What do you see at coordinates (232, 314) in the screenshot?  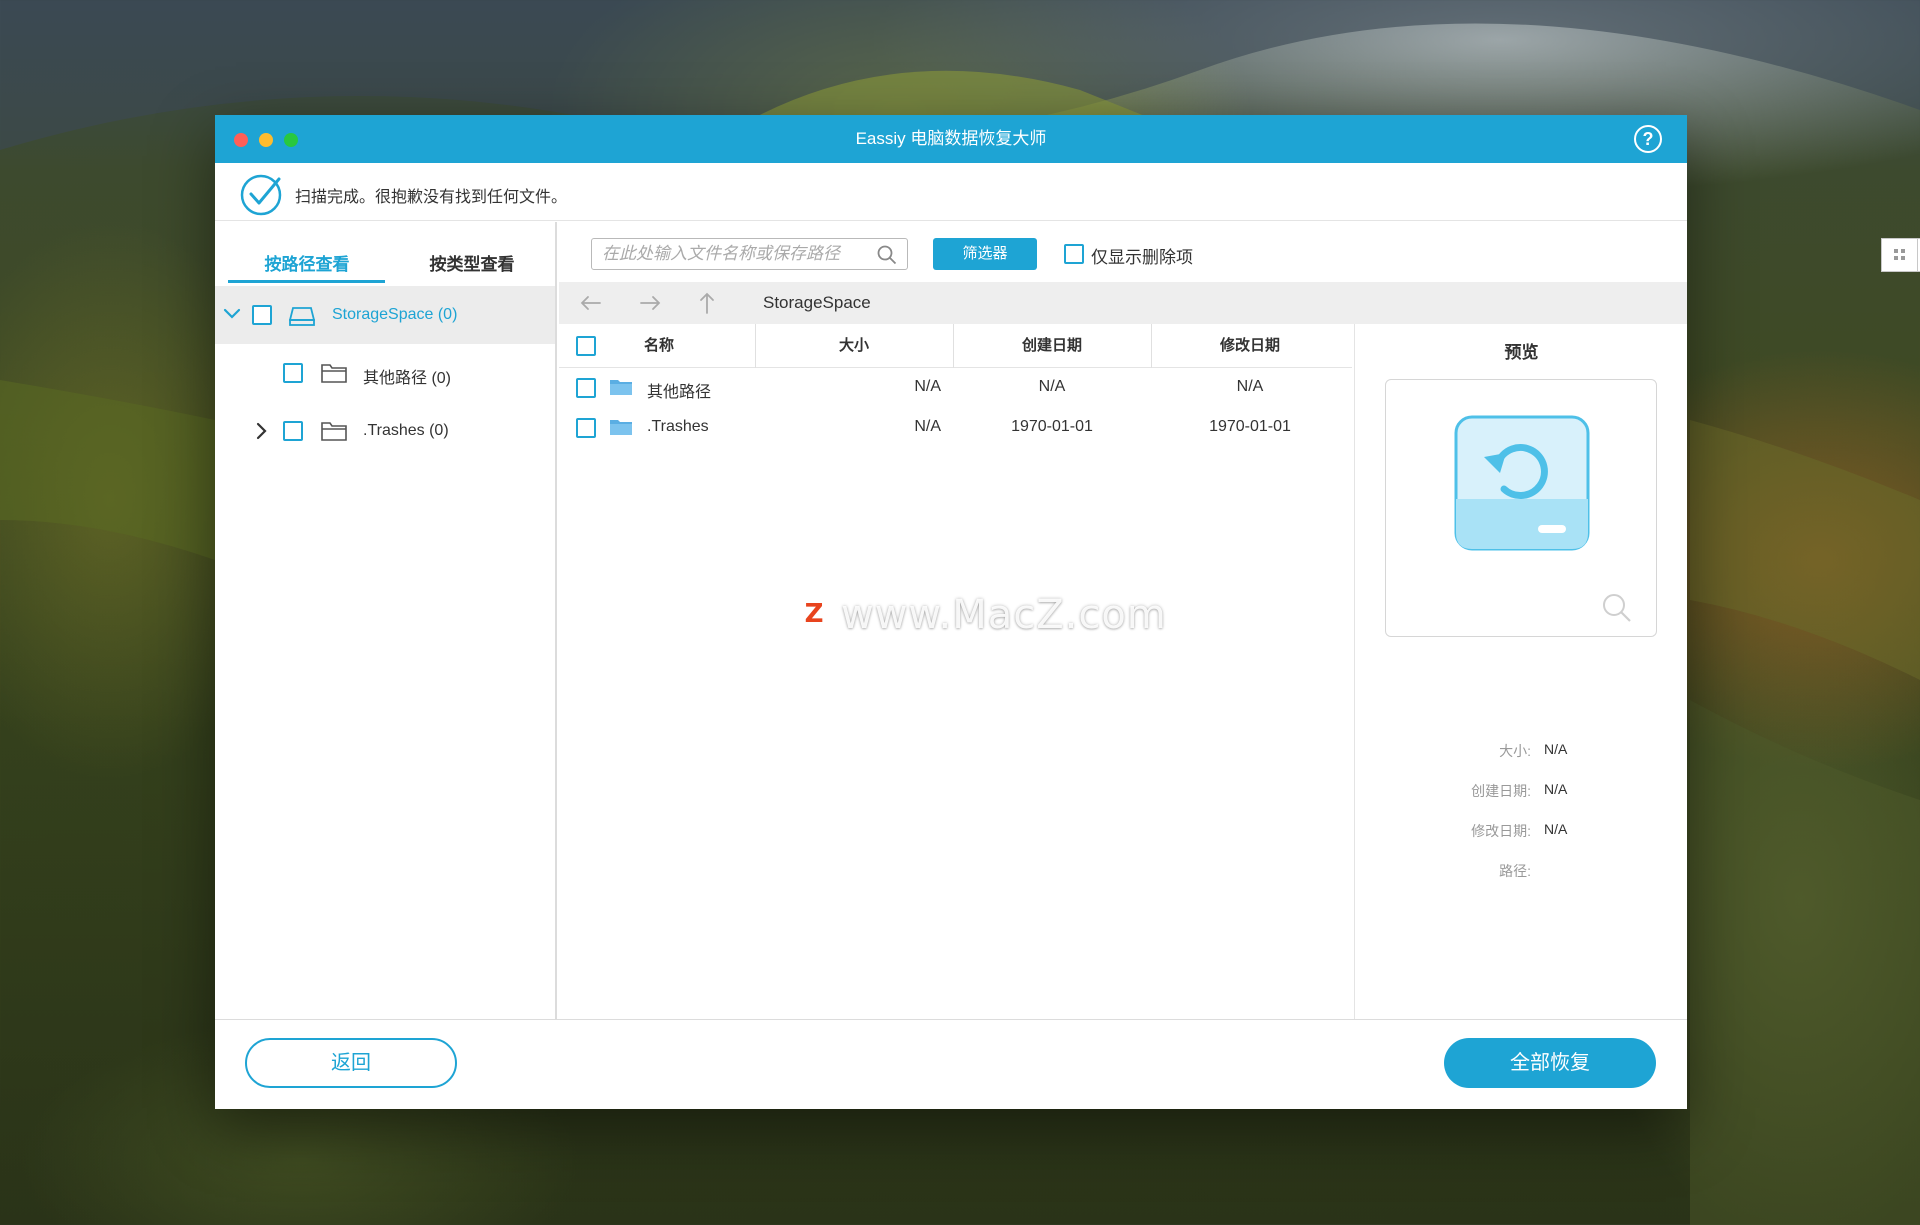 I see `chevron-down-icon` at bounding box center [232, 314].